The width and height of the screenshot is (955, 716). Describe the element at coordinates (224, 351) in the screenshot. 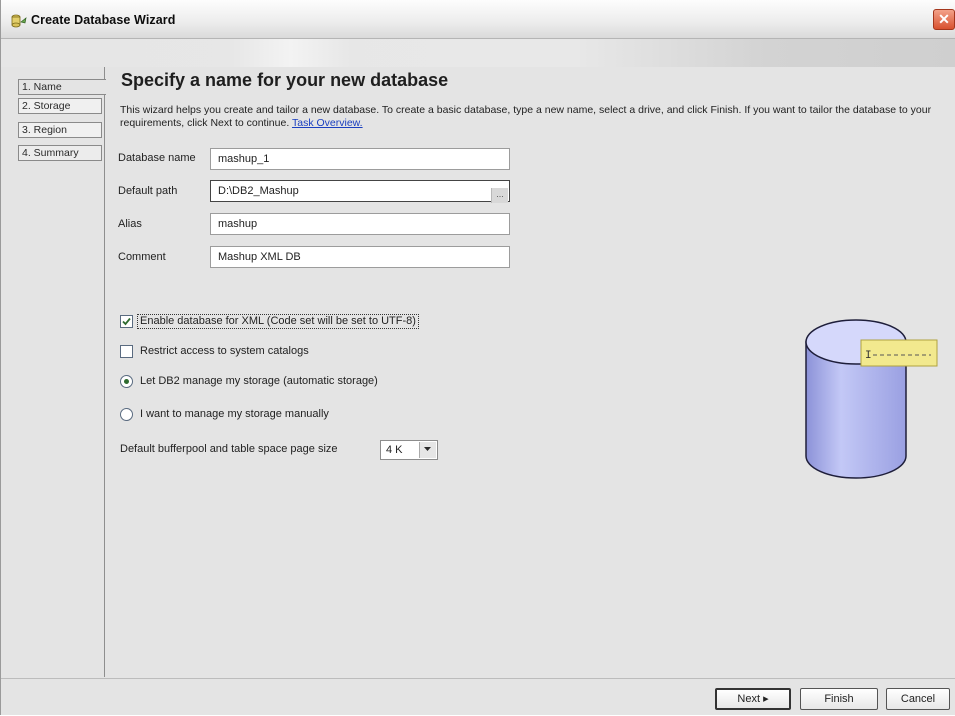

I see `restrict-catalogs-label: Restrict access to system catalogs` at that location.